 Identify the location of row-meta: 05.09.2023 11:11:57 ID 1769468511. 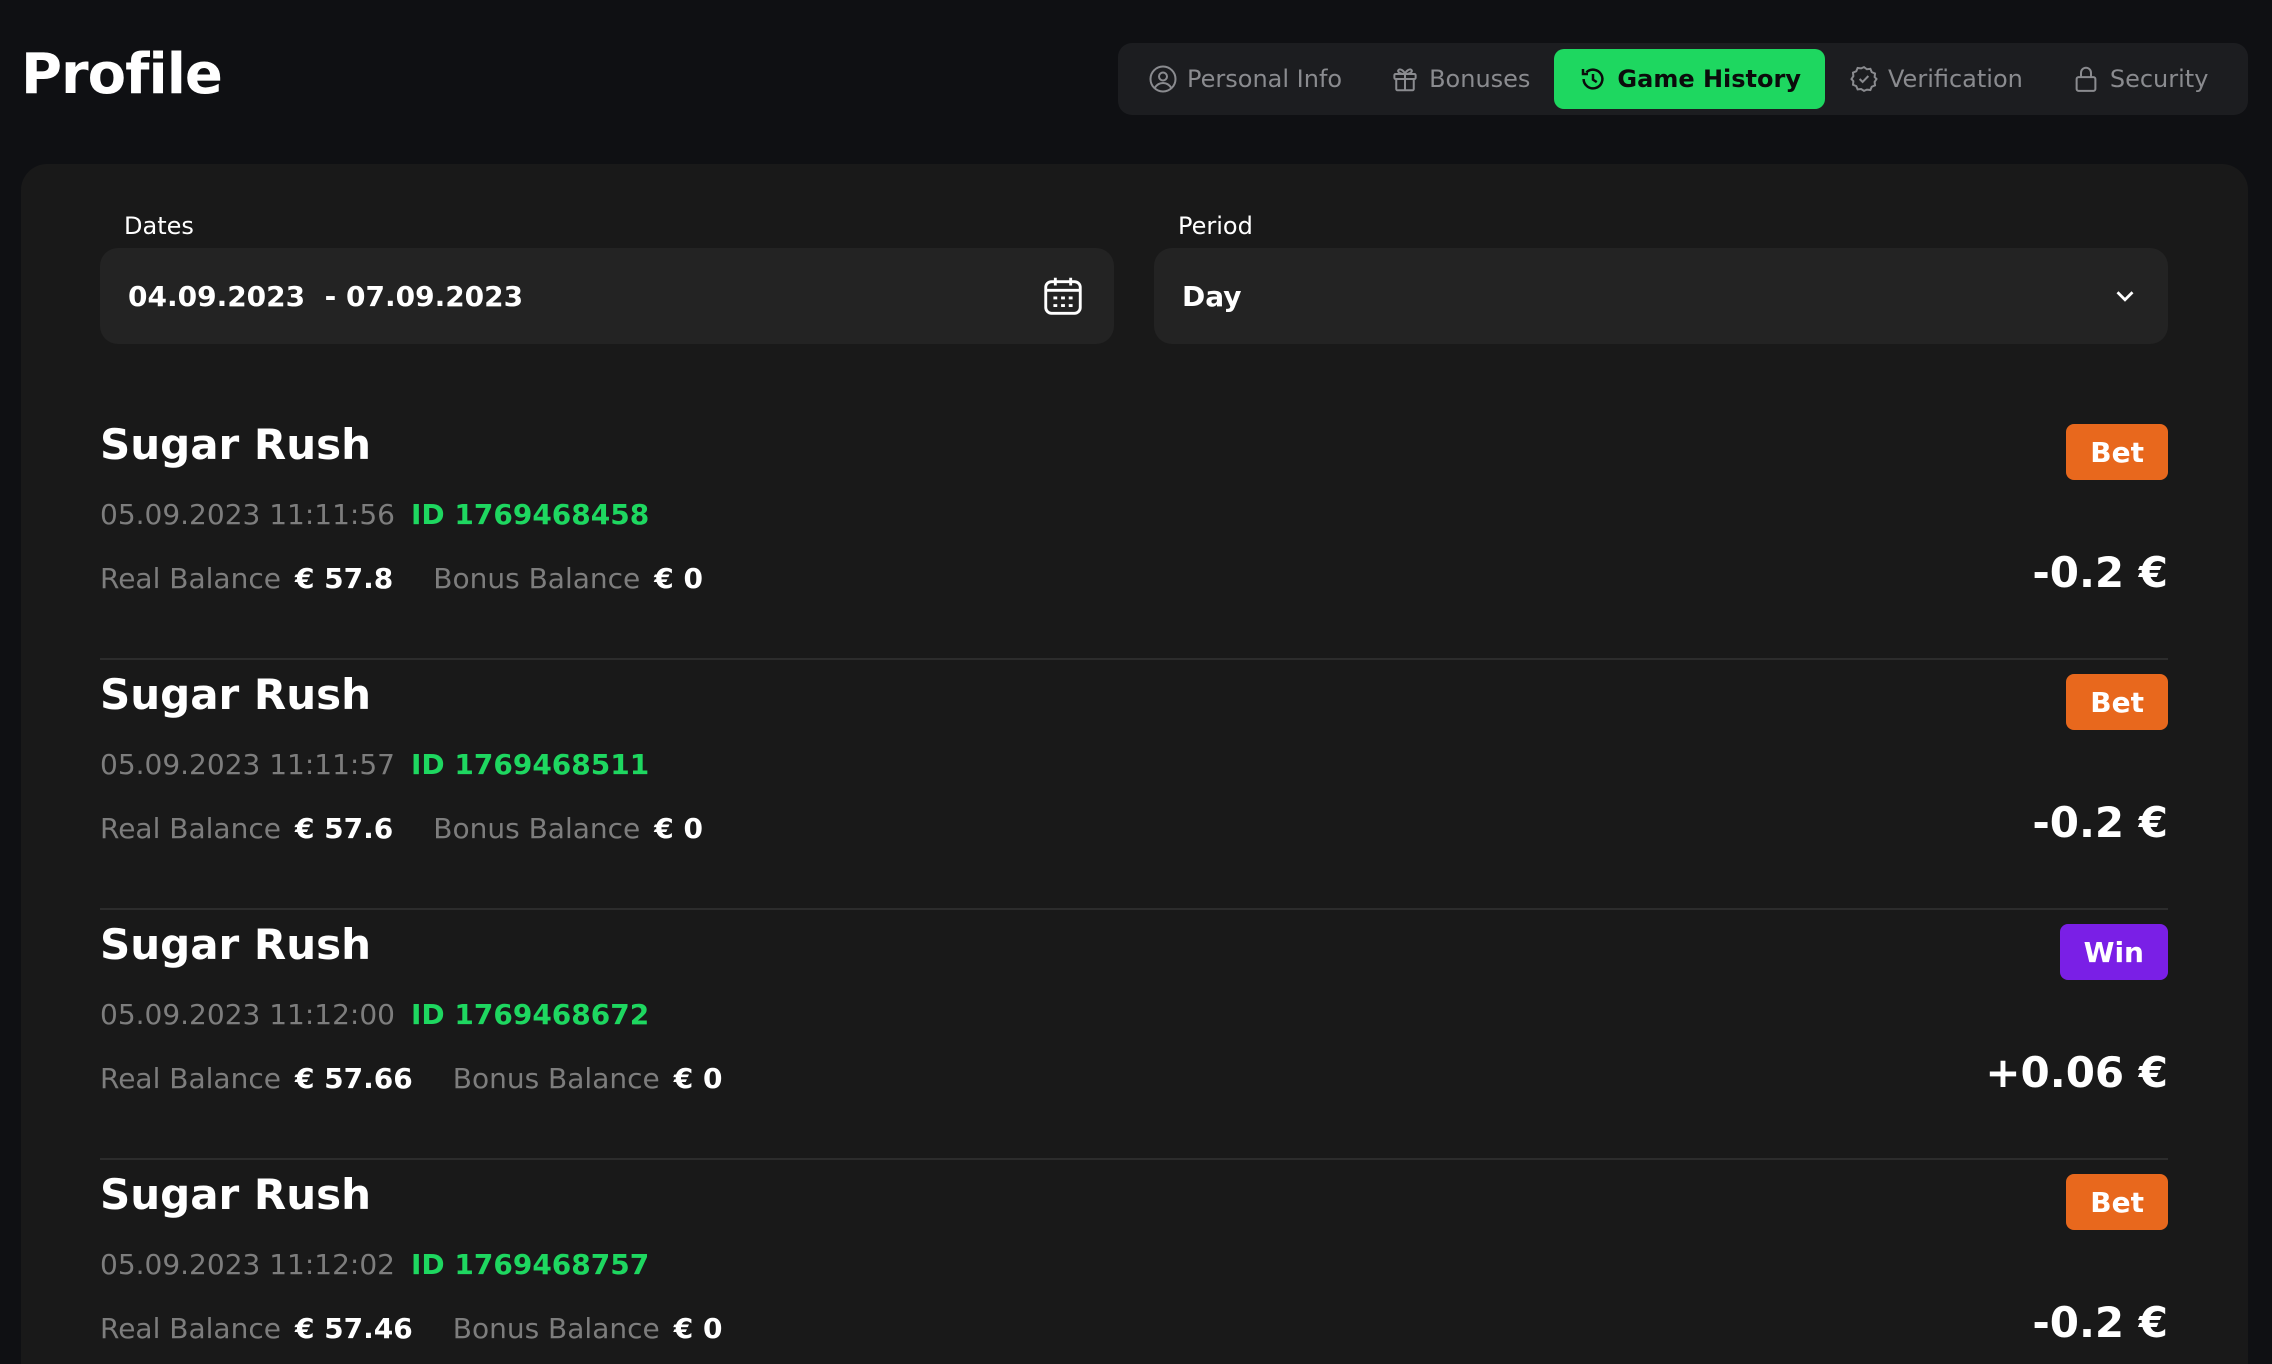
(374, 764).